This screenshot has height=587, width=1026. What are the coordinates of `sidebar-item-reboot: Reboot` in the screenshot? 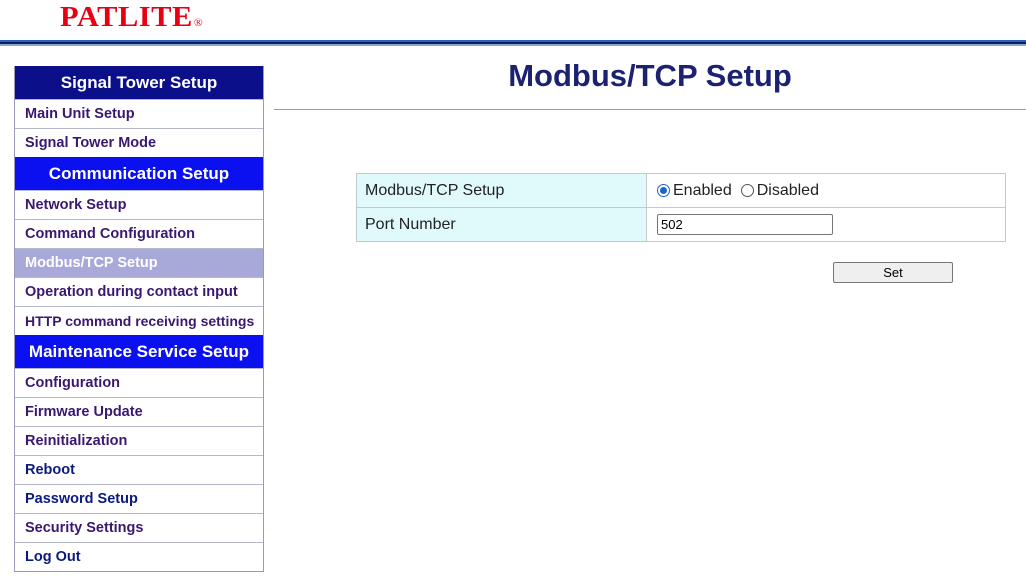 It's located at (139, 469).